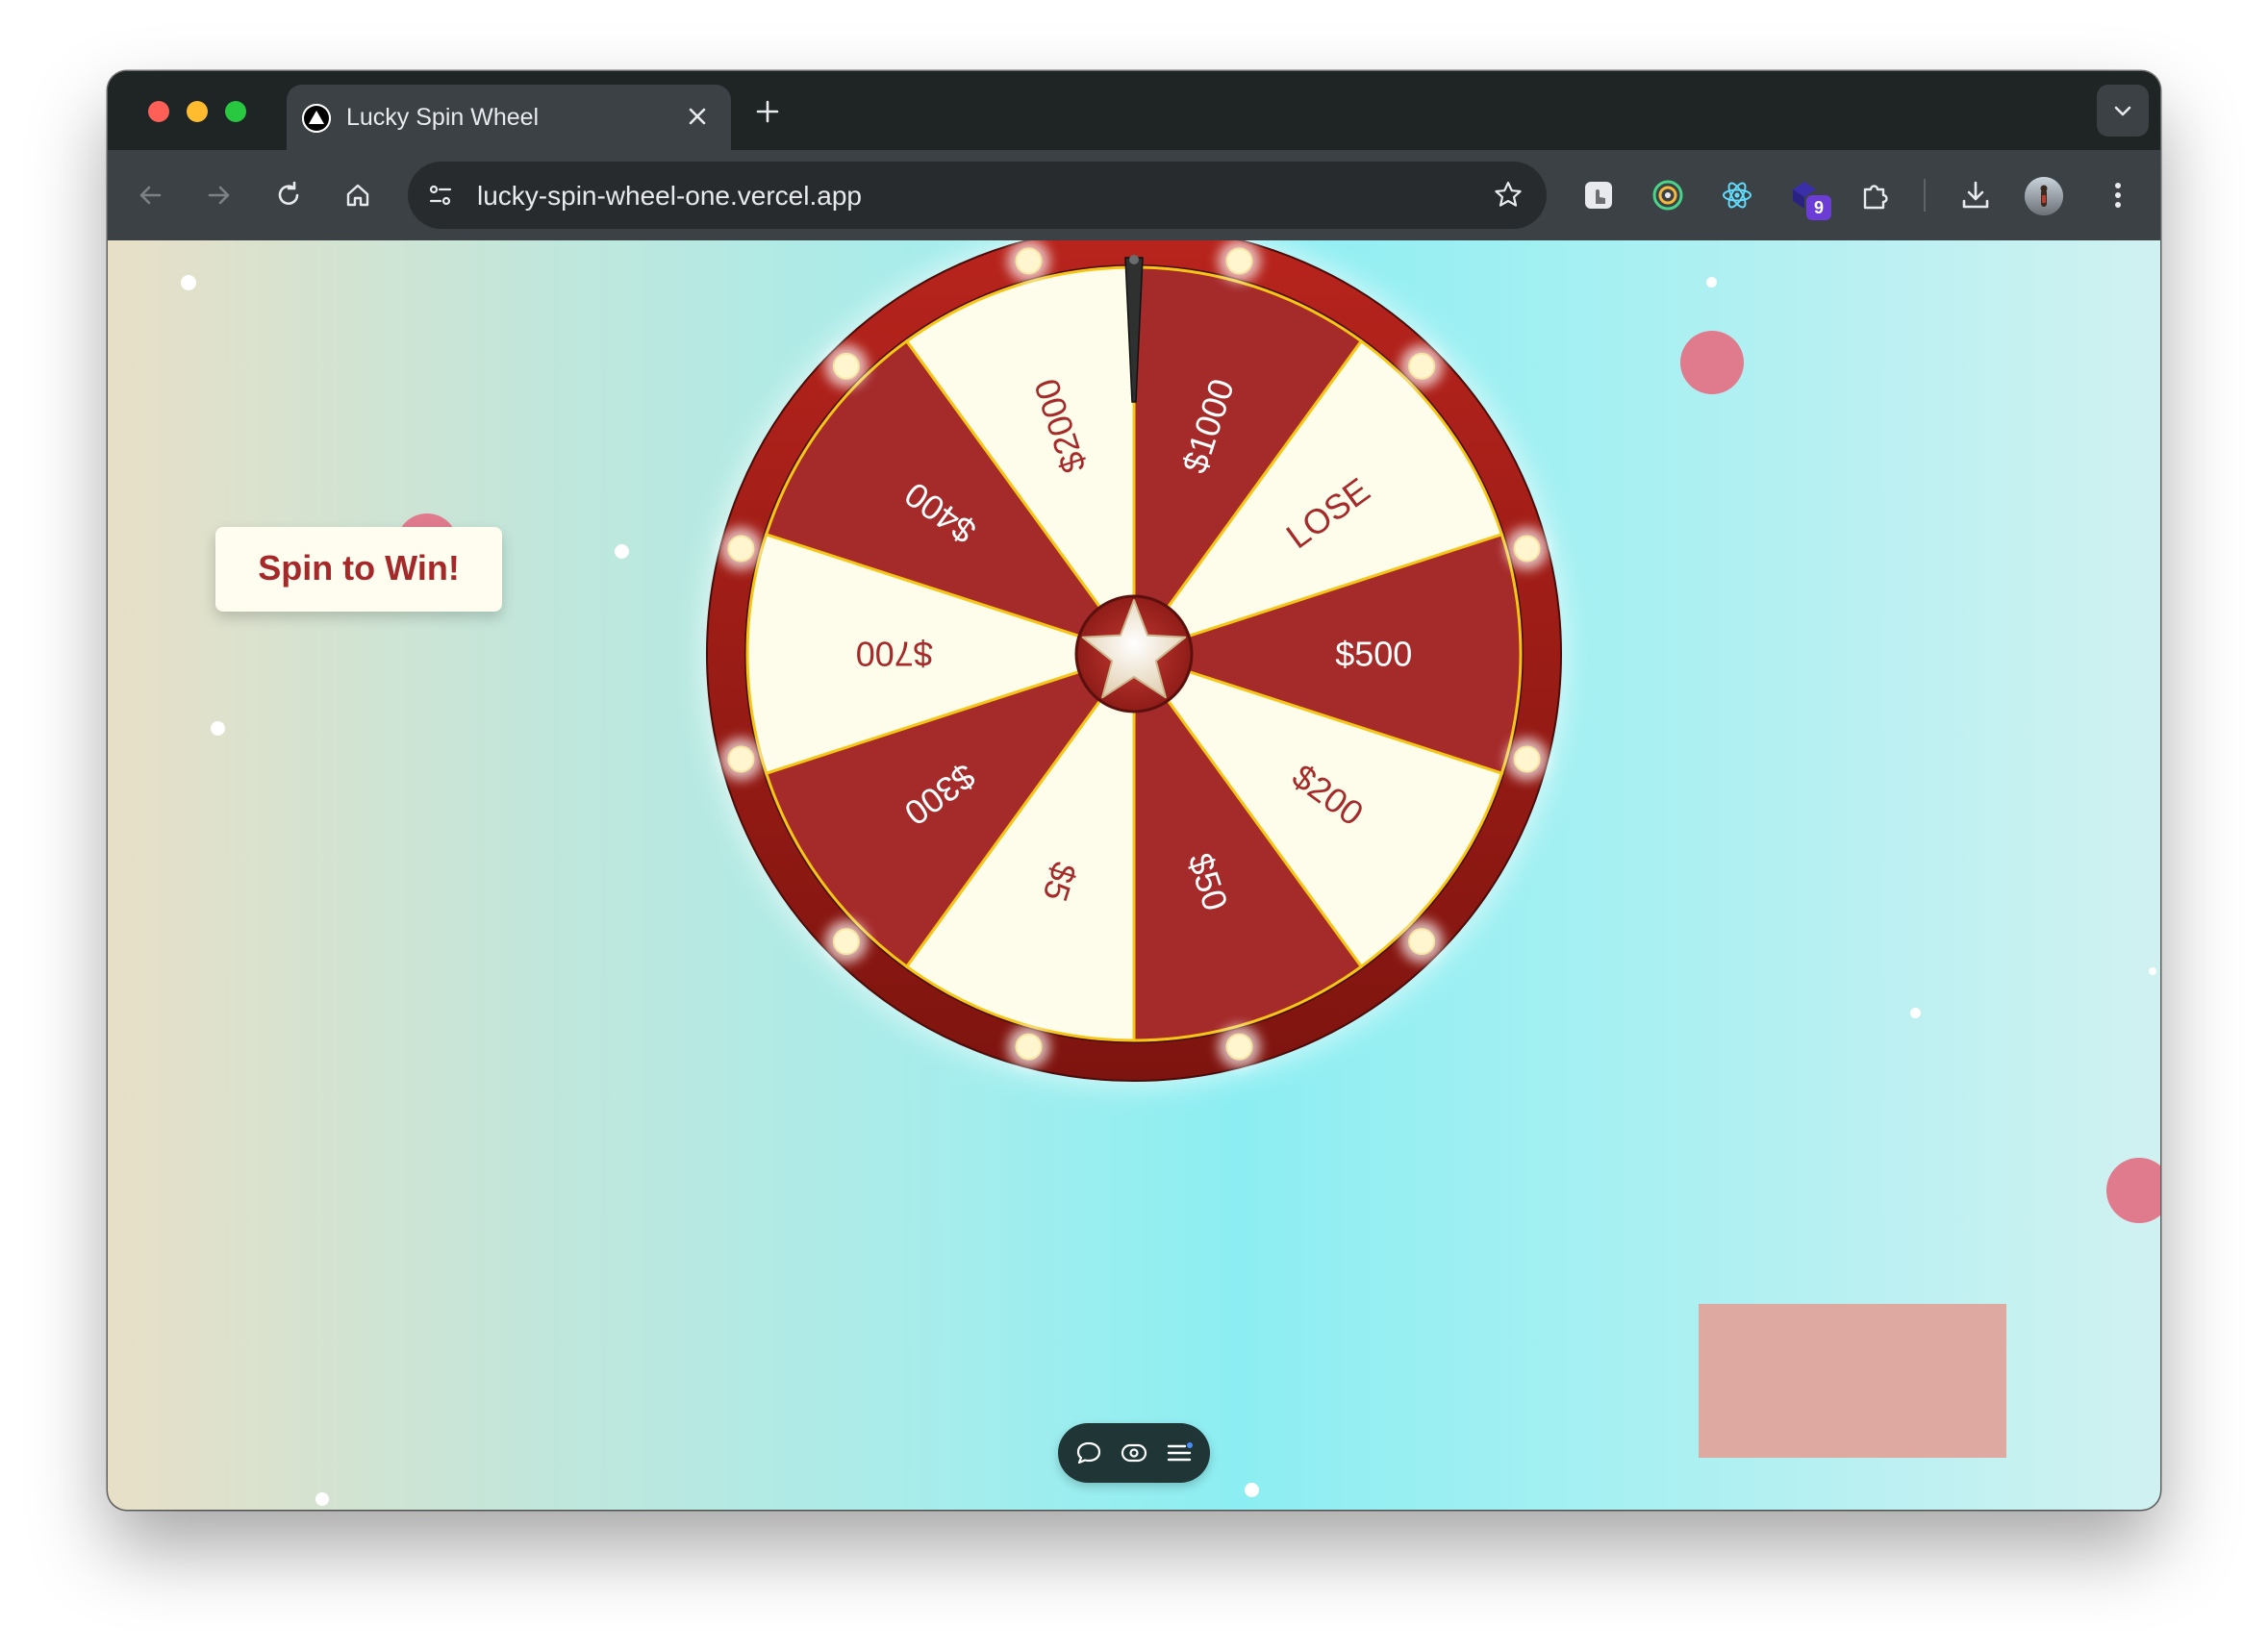 This screenshot has width=2268, height=1652. I want to click on react-devtools-icon, so click(1737, 195).